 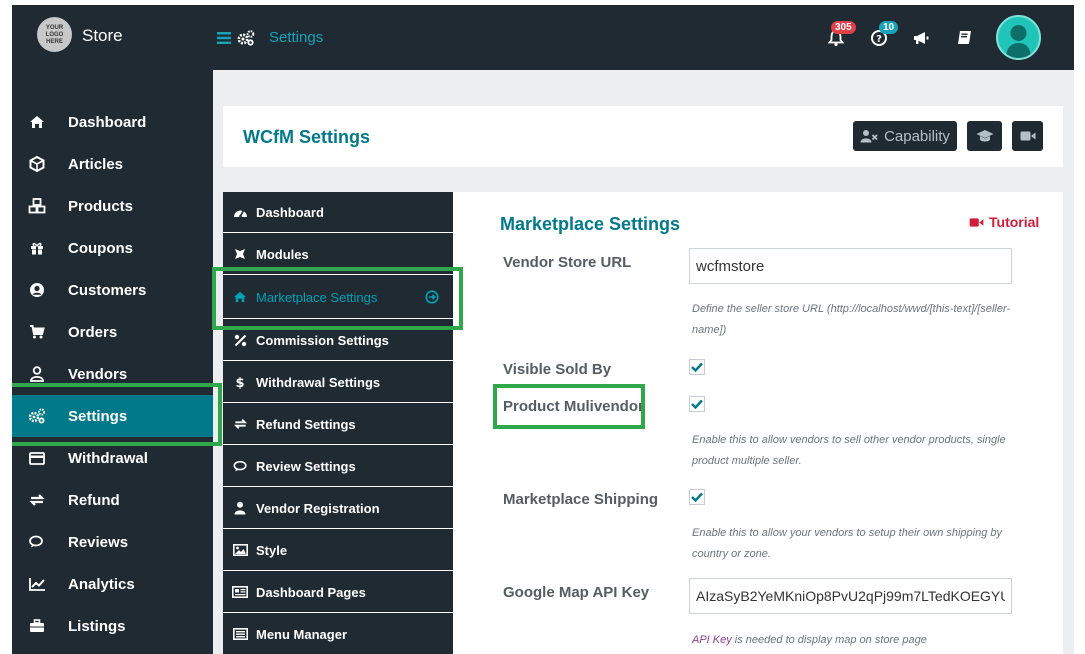 What do you see at coordinates (98, 416) in the screenshot?
I see `sidebar-item-label: Settings` at bounding box center [98, 416].